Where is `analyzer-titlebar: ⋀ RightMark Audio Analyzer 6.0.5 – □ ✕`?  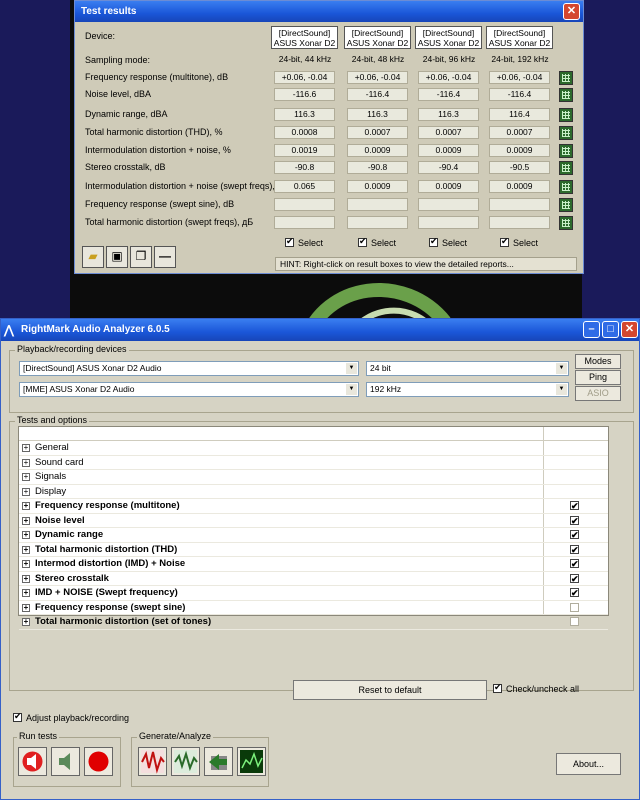
analyzer-titlebar: ⋀ RightMark Audio Analyzer 6.0.5 – □ ✕ is located at coordinates (320, 330).